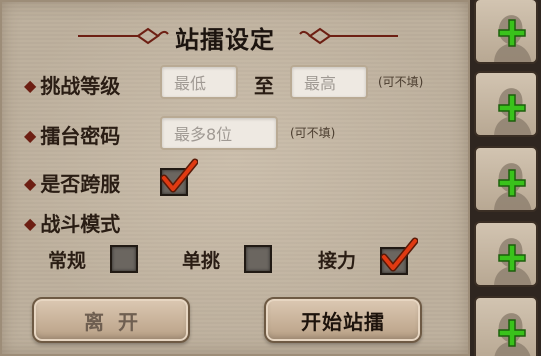 This screenshot has width=541, height=356. What do you see at coordinates (343, 320) in the screenshot?
I see `start-arena-button: 开始站擂` at bounding box center [343, 320].